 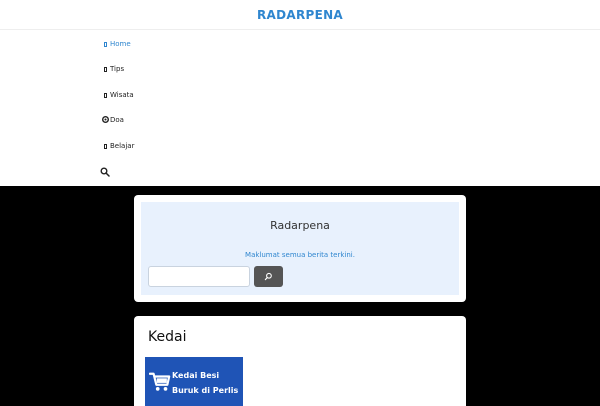 I want to click on menu-item-home: Home, so click(x=116, y=44).